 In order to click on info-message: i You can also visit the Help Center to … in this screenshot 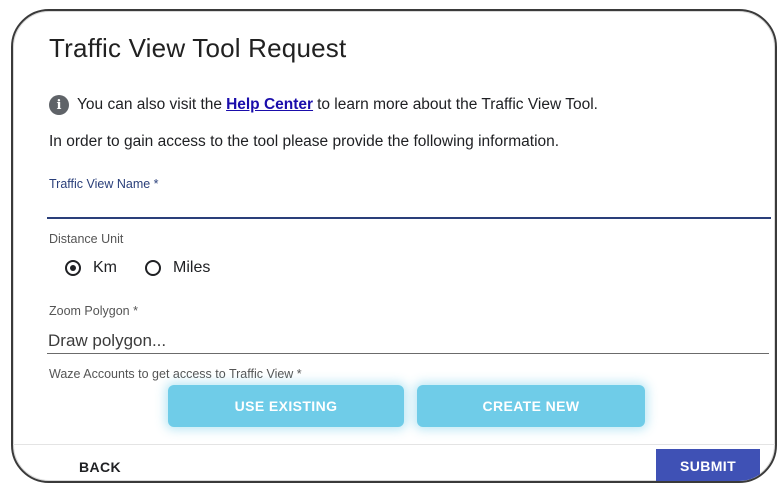, I will do `click(323, 105)`.